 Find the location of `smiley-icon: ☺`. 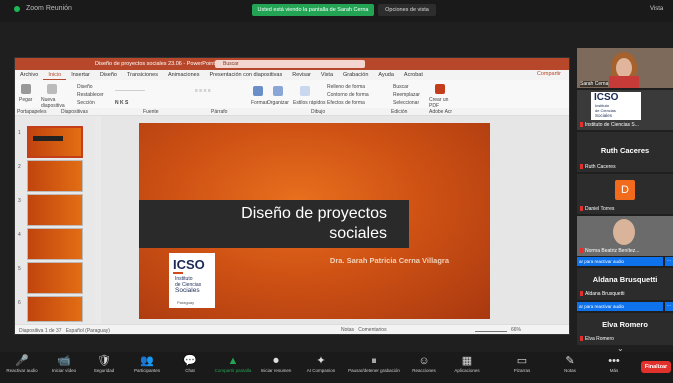

smiley-icon: ☺ is located at coordinates (424, 361).